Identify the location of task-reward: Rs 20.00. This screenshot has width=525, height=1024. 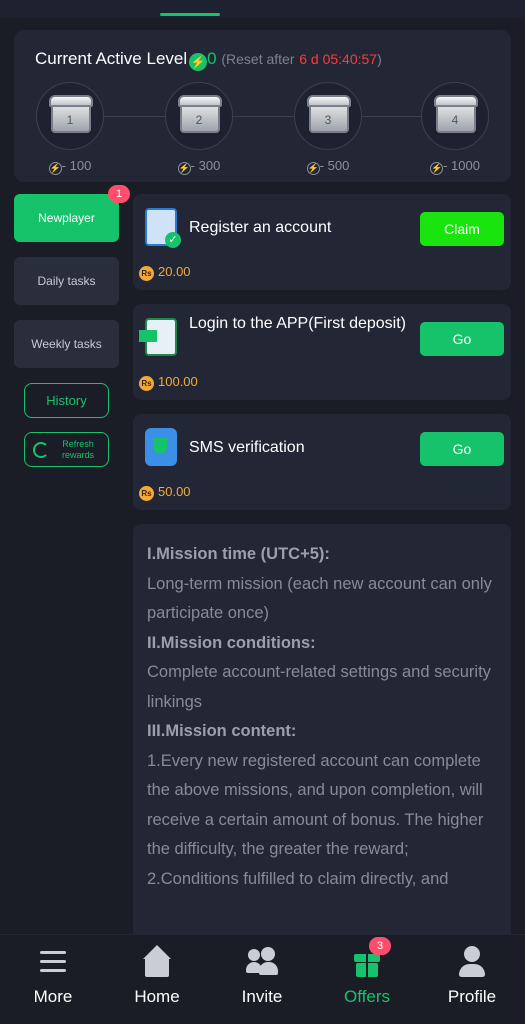
(165, 272).